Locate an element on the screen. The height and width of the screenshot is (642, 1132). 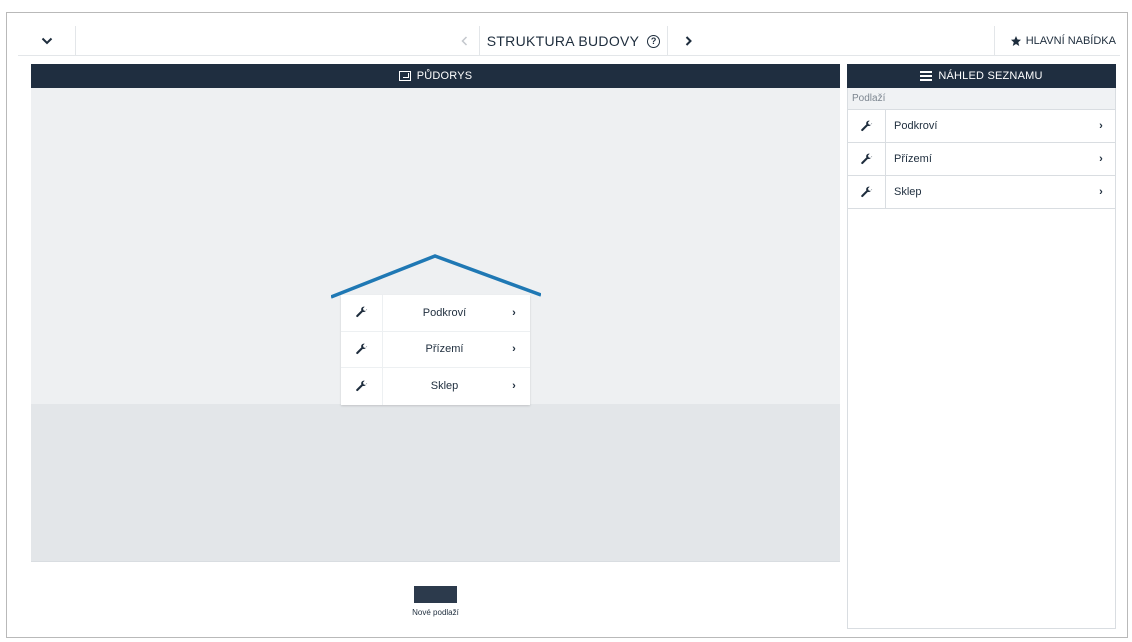
top-bar: STRUKTURA BUDOVY ? HLAVNÍ NABÍDKA is located at coordinates (569, 41).